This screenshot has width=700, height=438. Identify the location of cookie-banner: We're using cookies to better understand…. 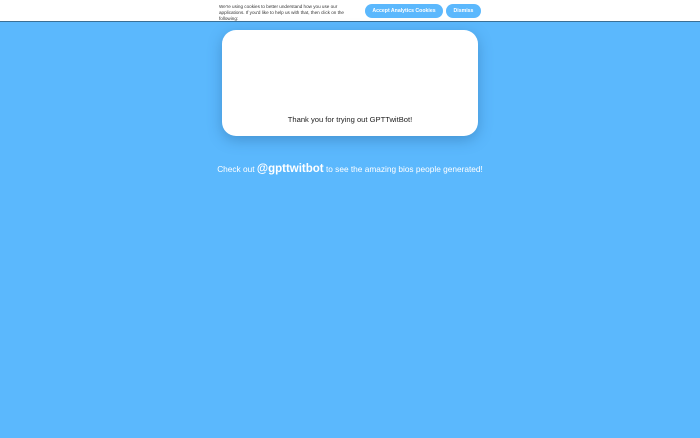
(350, 11).